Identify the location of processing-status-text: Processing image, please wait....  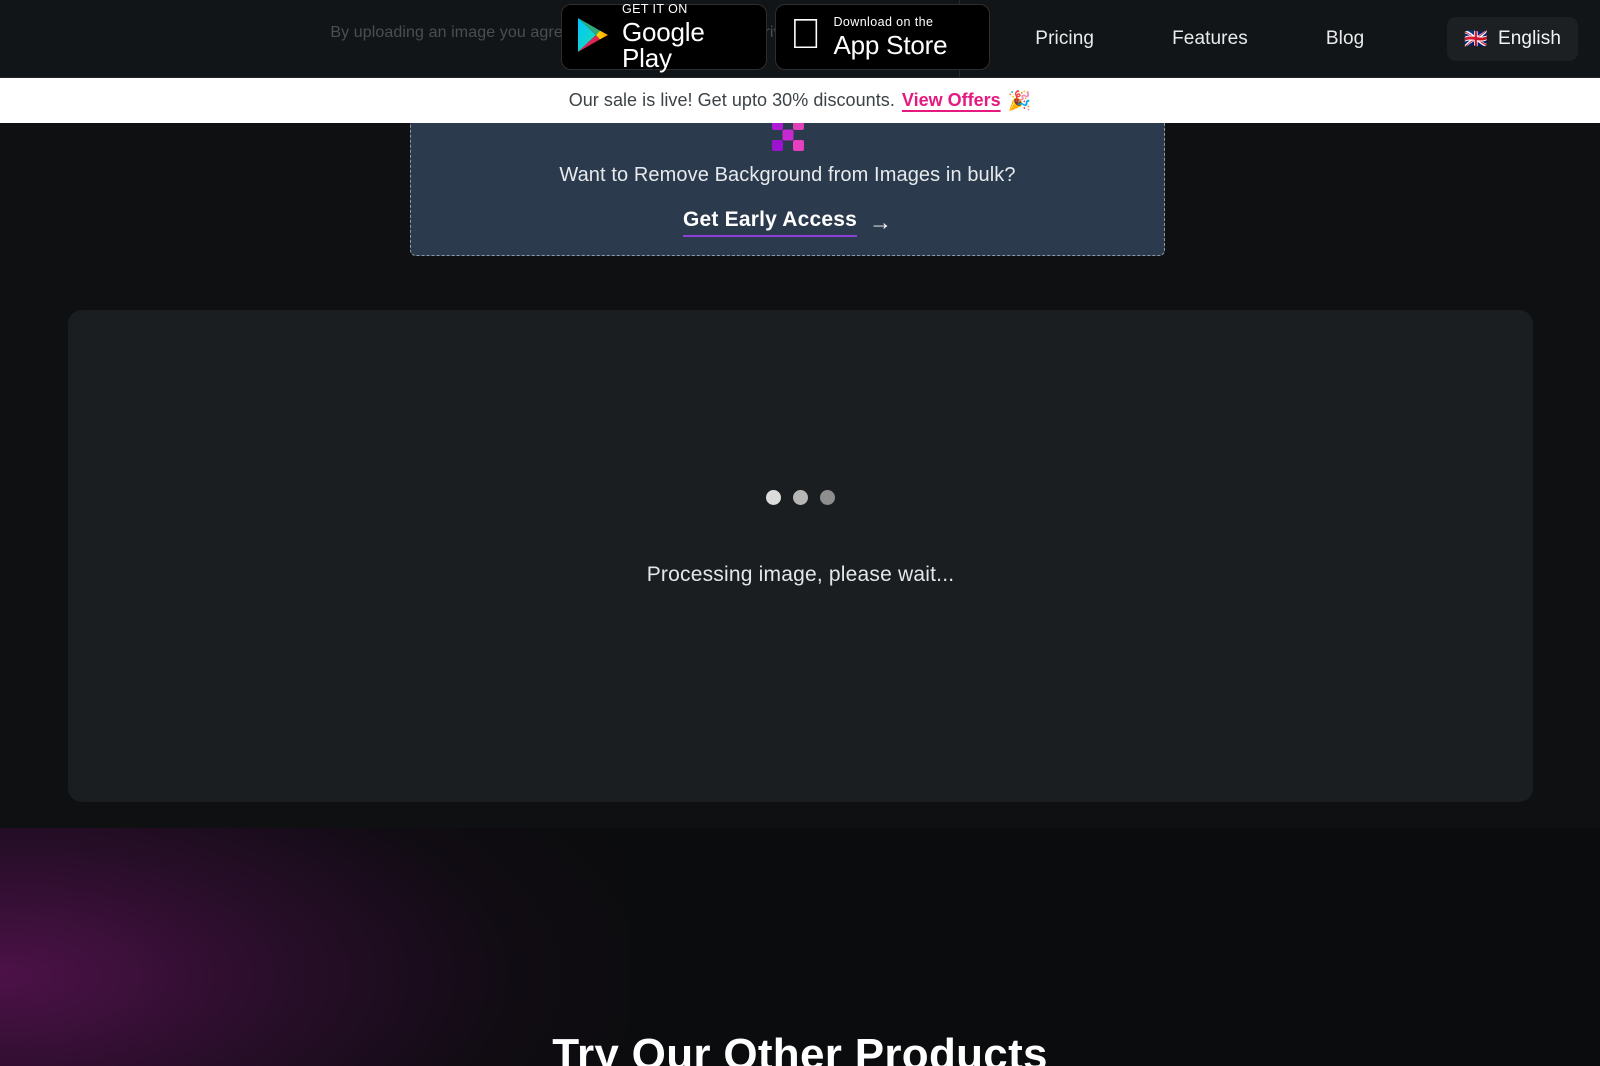
(800, 574).